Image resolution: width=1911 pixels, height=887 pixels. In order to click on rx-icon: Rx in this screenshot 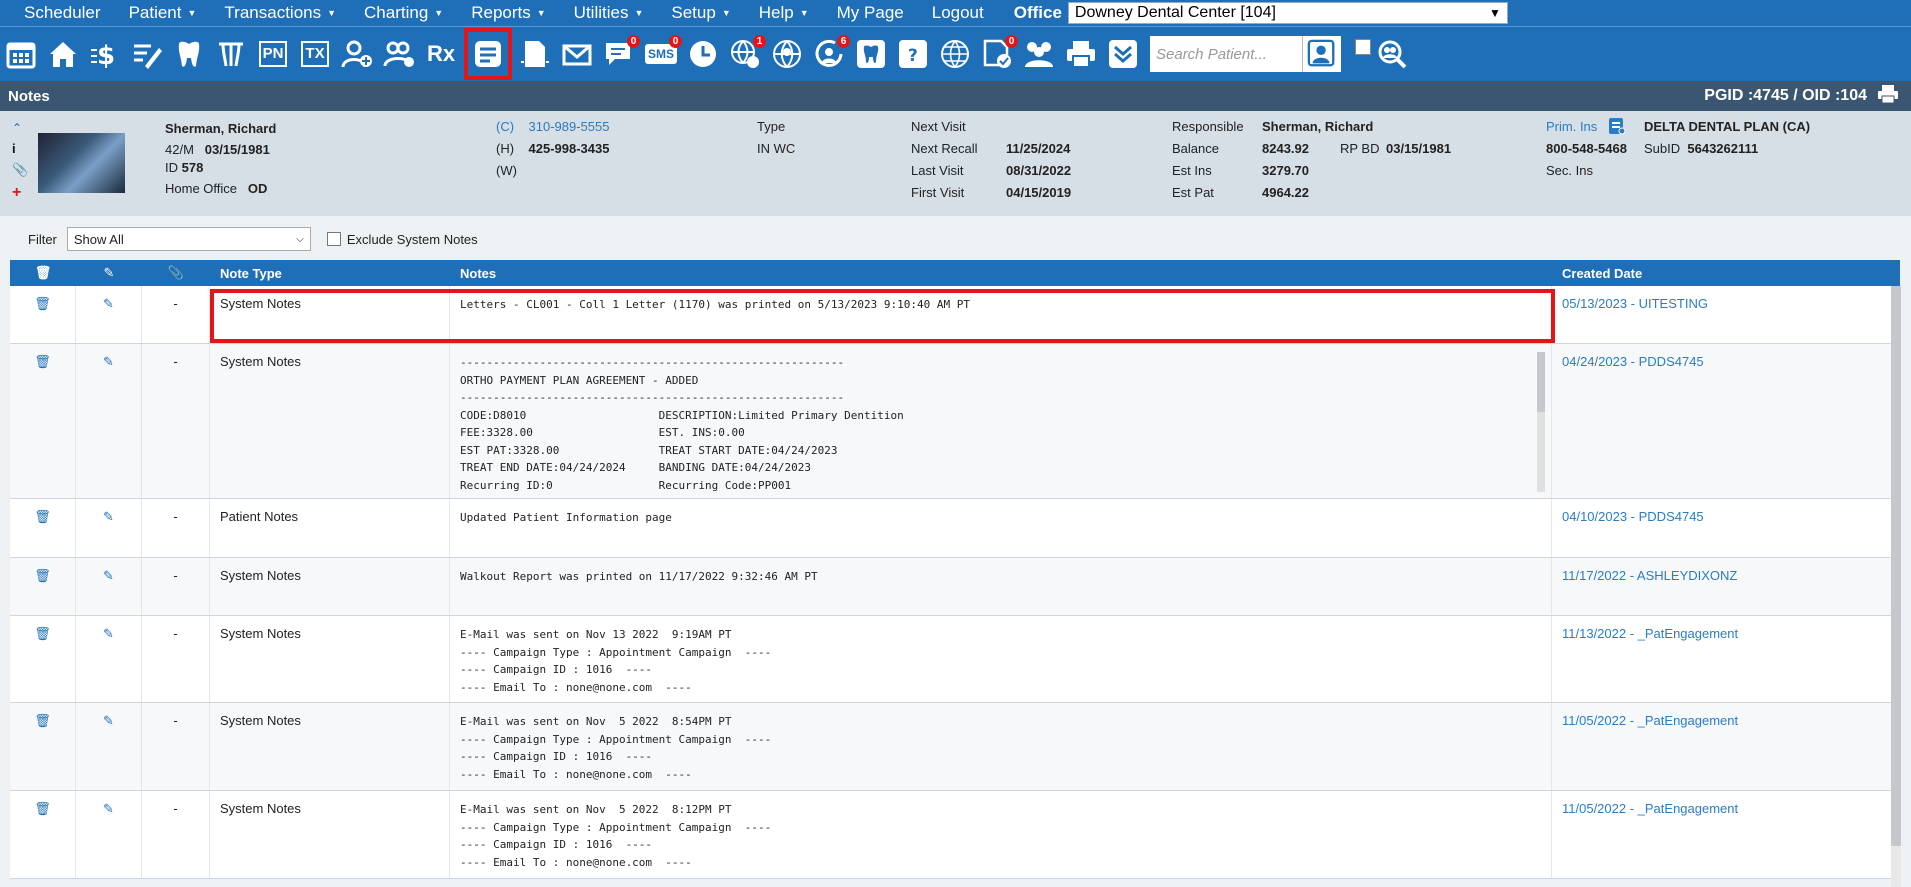, I will do `click(441, 54)`.